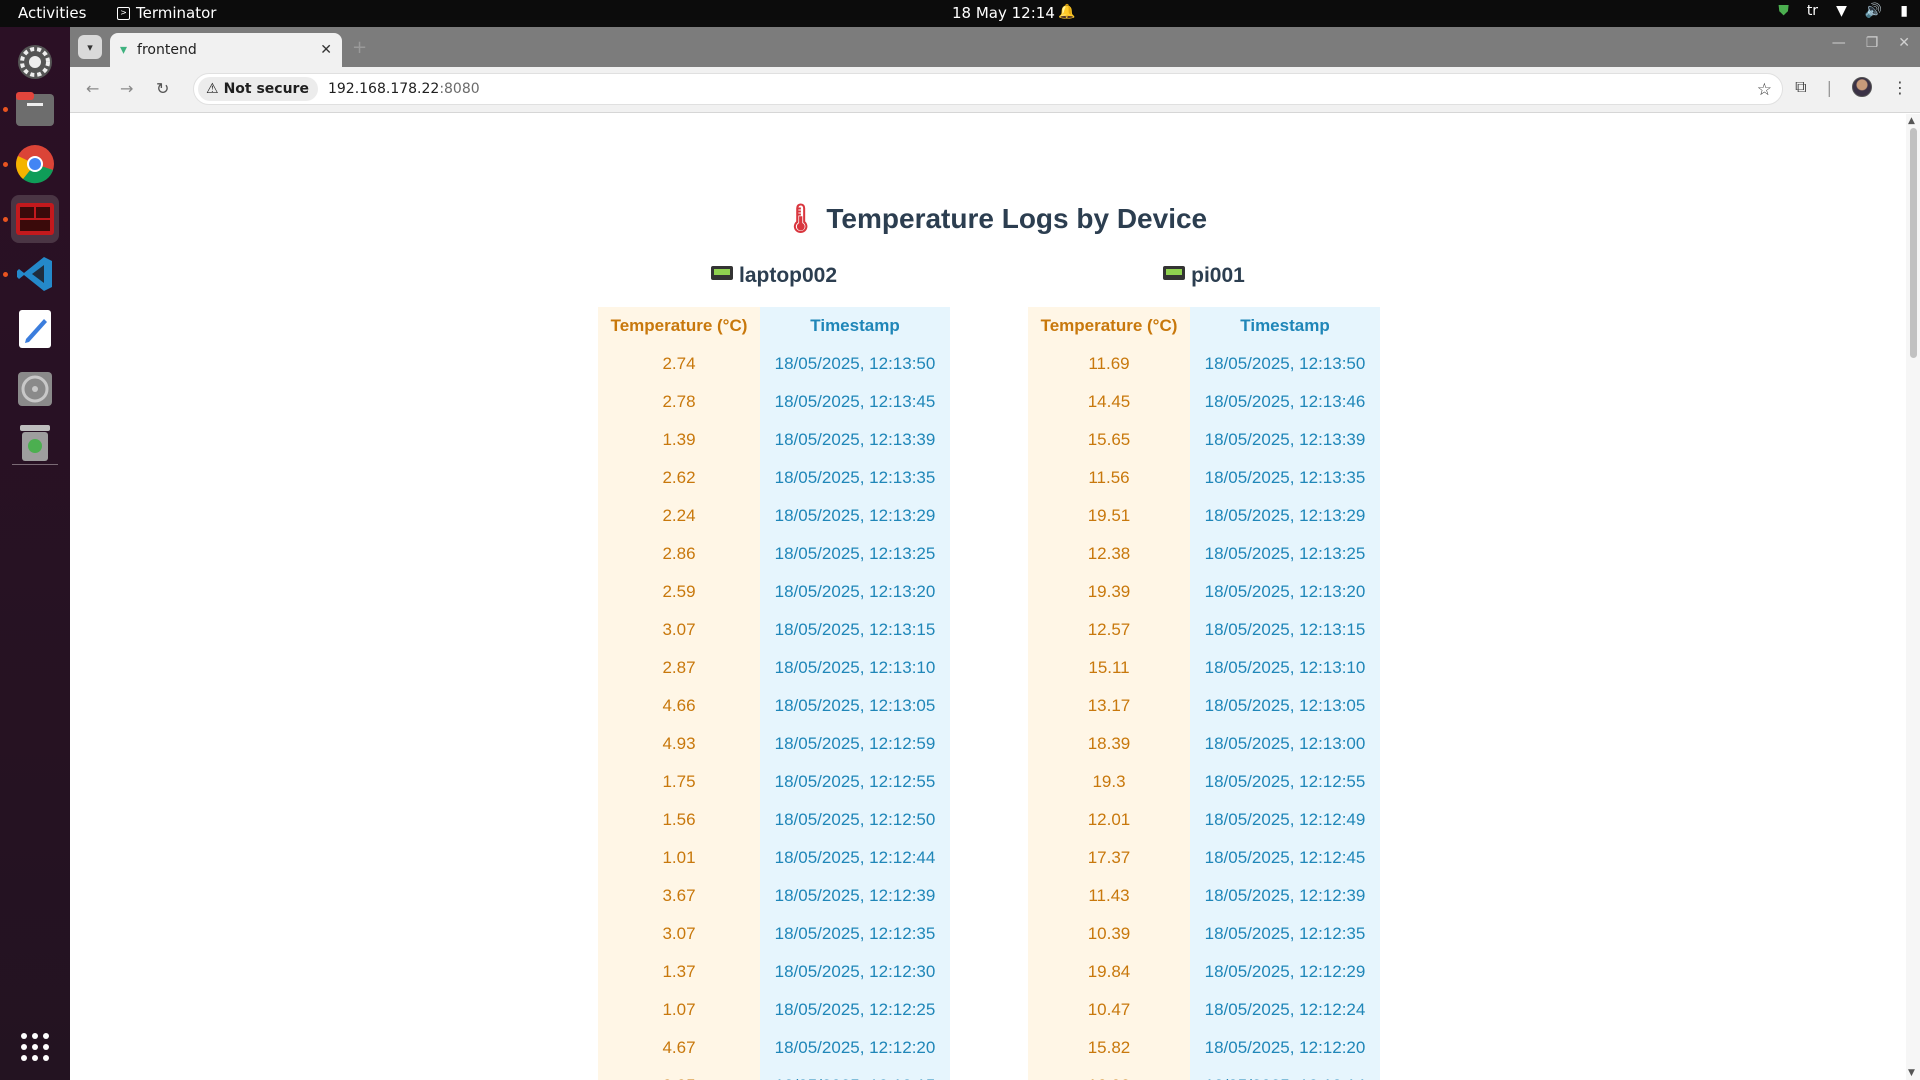 The image size is (1920, 1080). What do you see at coordinates (35, 62) in the screenshot?
I see `settings-icon` at bounding box center [35, 62].